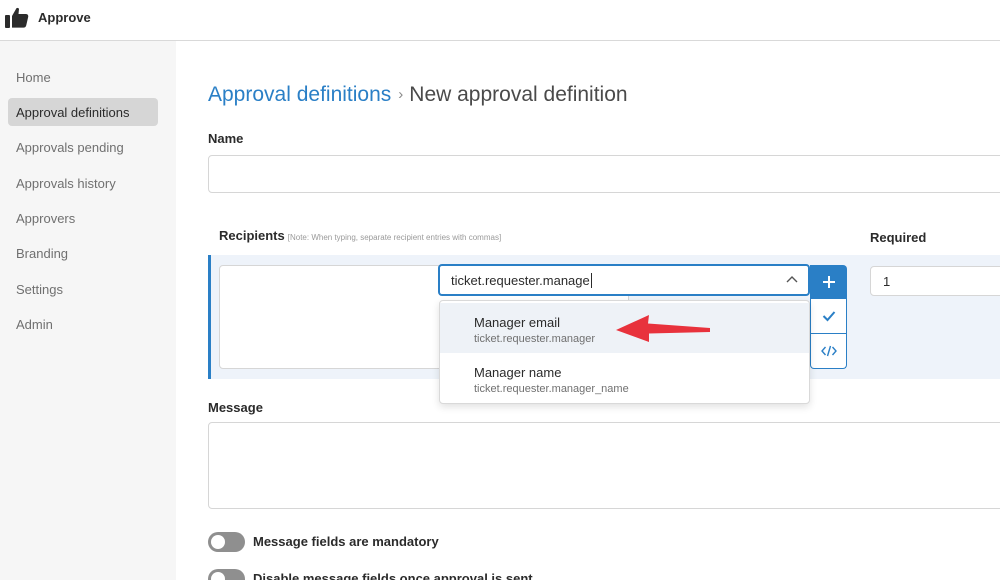 The height and width of the screenshot is (580, 1000). Describe the element at coordinates (604, 174) in the screenshot. I see `name-input` at that location.